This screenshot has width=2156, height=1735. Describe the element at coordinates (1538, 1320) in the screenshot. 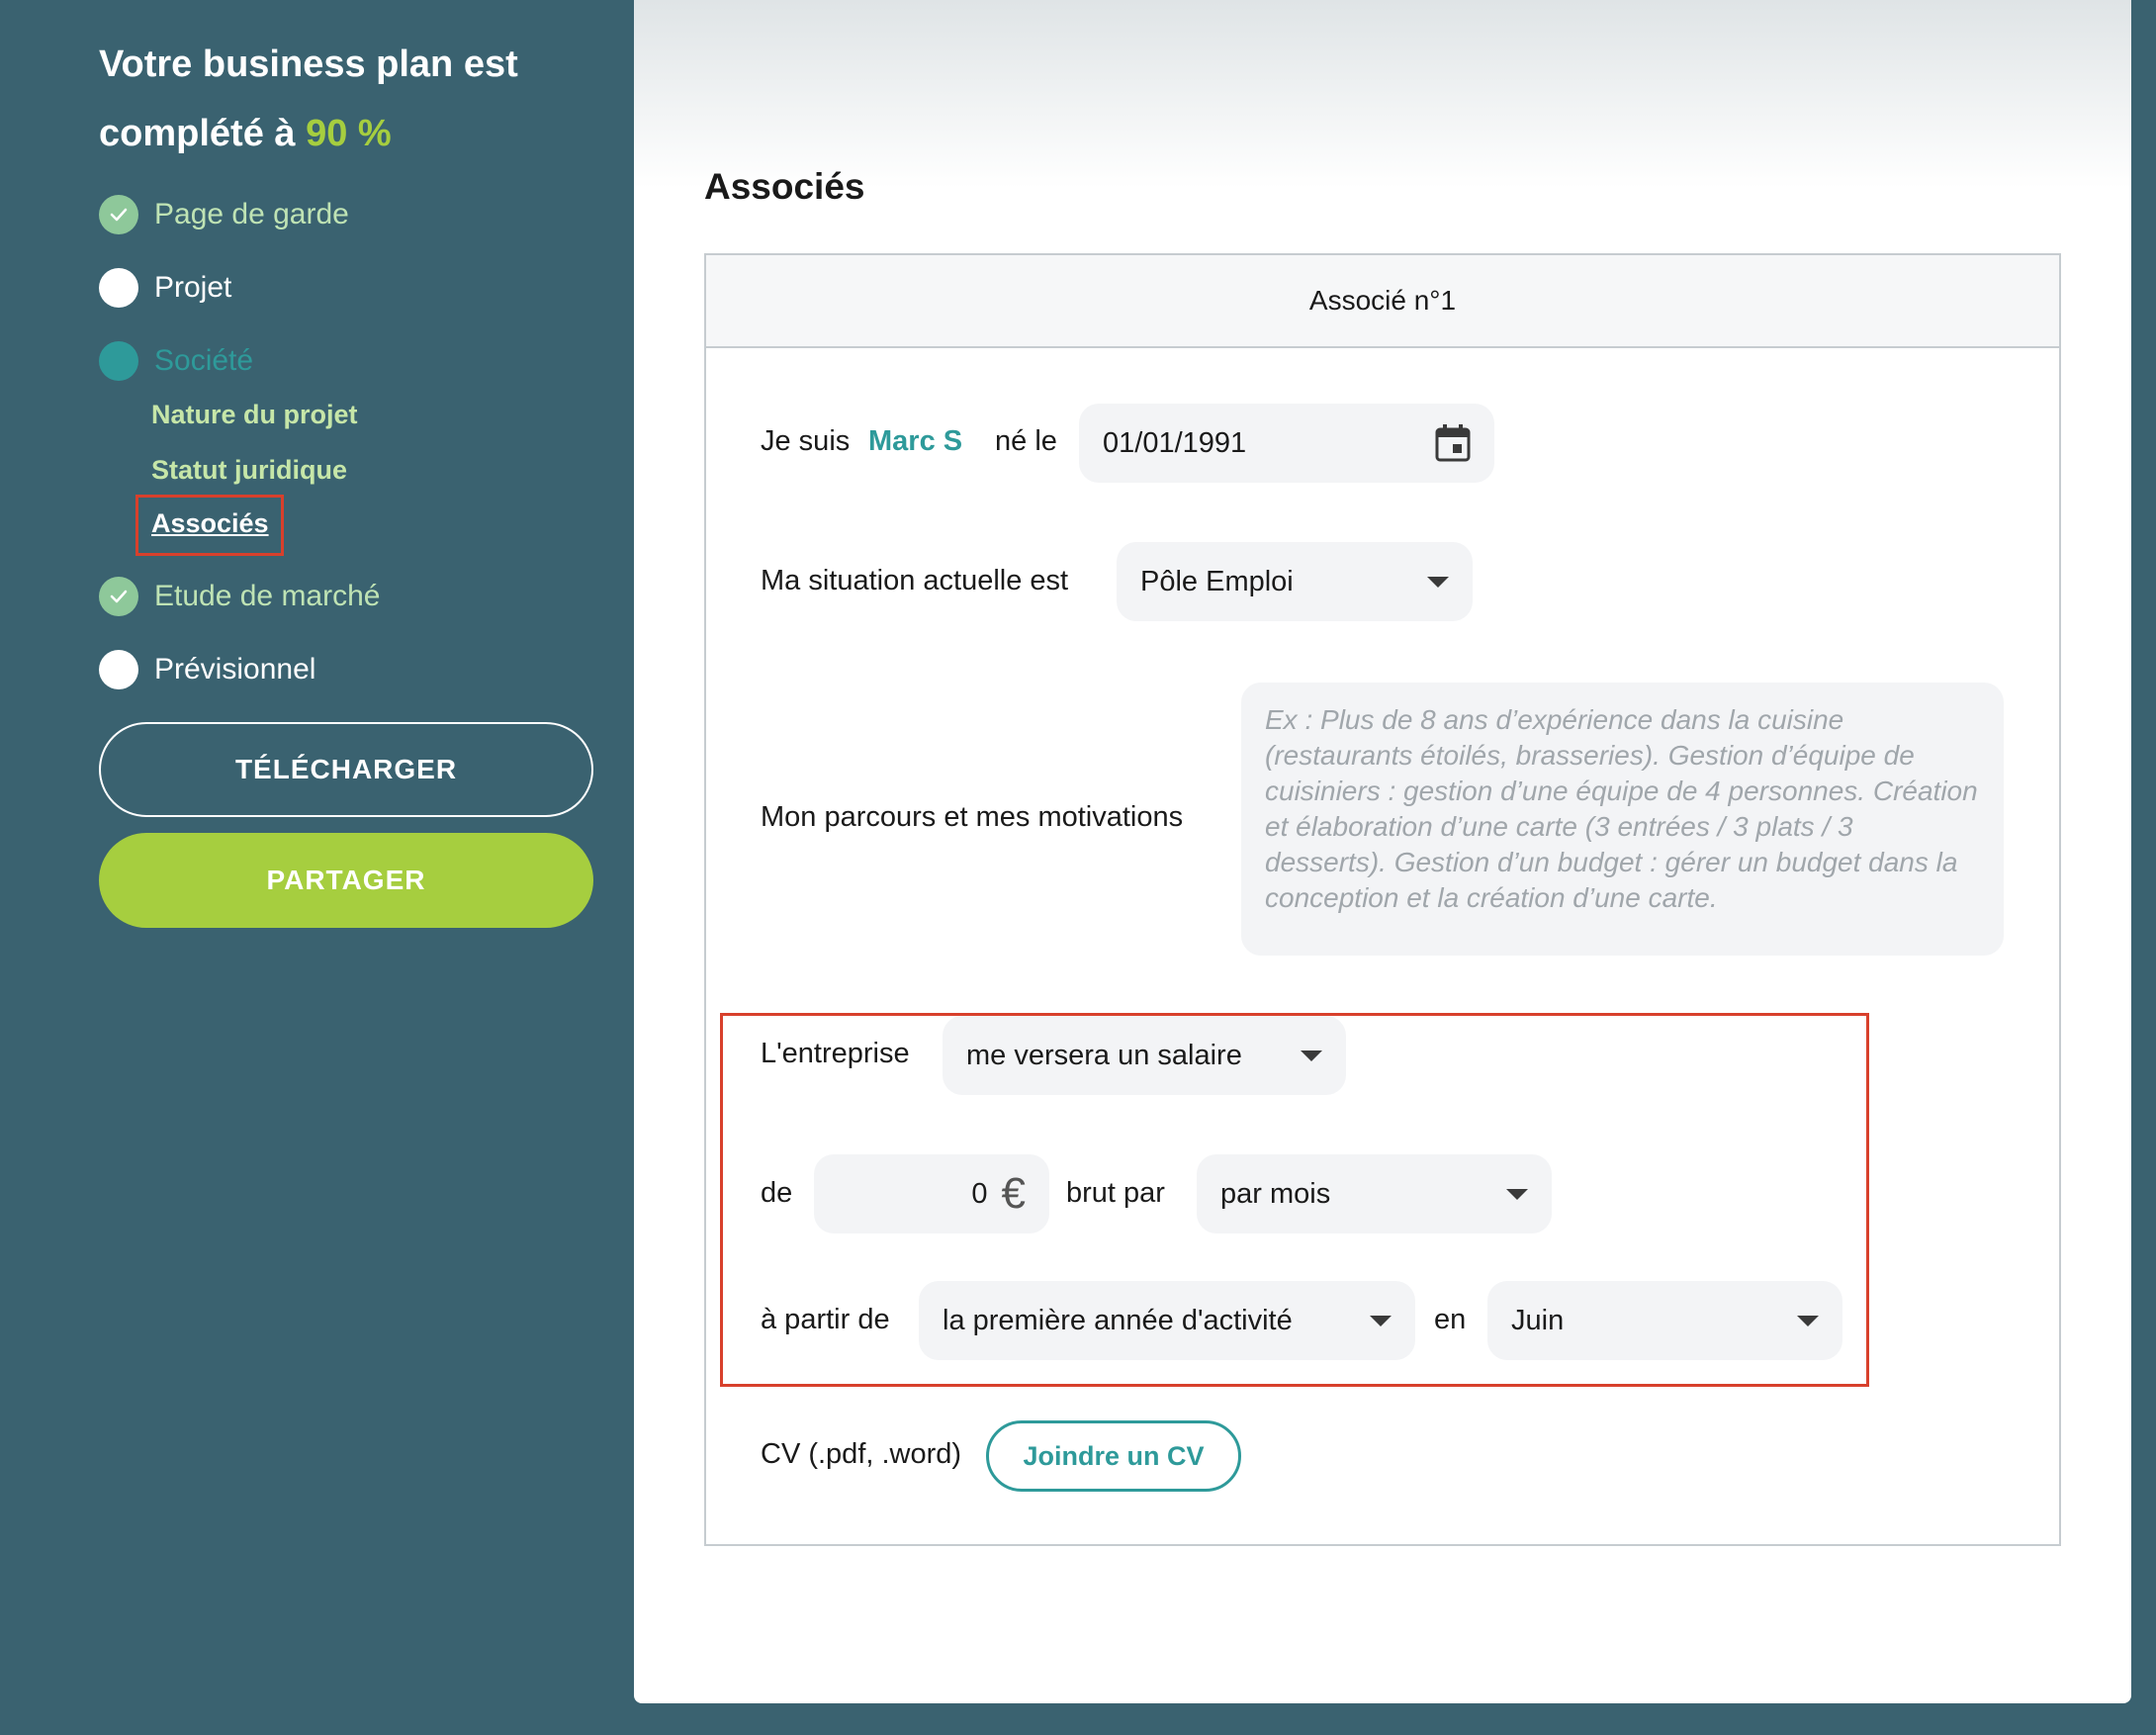

I see `month-value: Juin` at that location.